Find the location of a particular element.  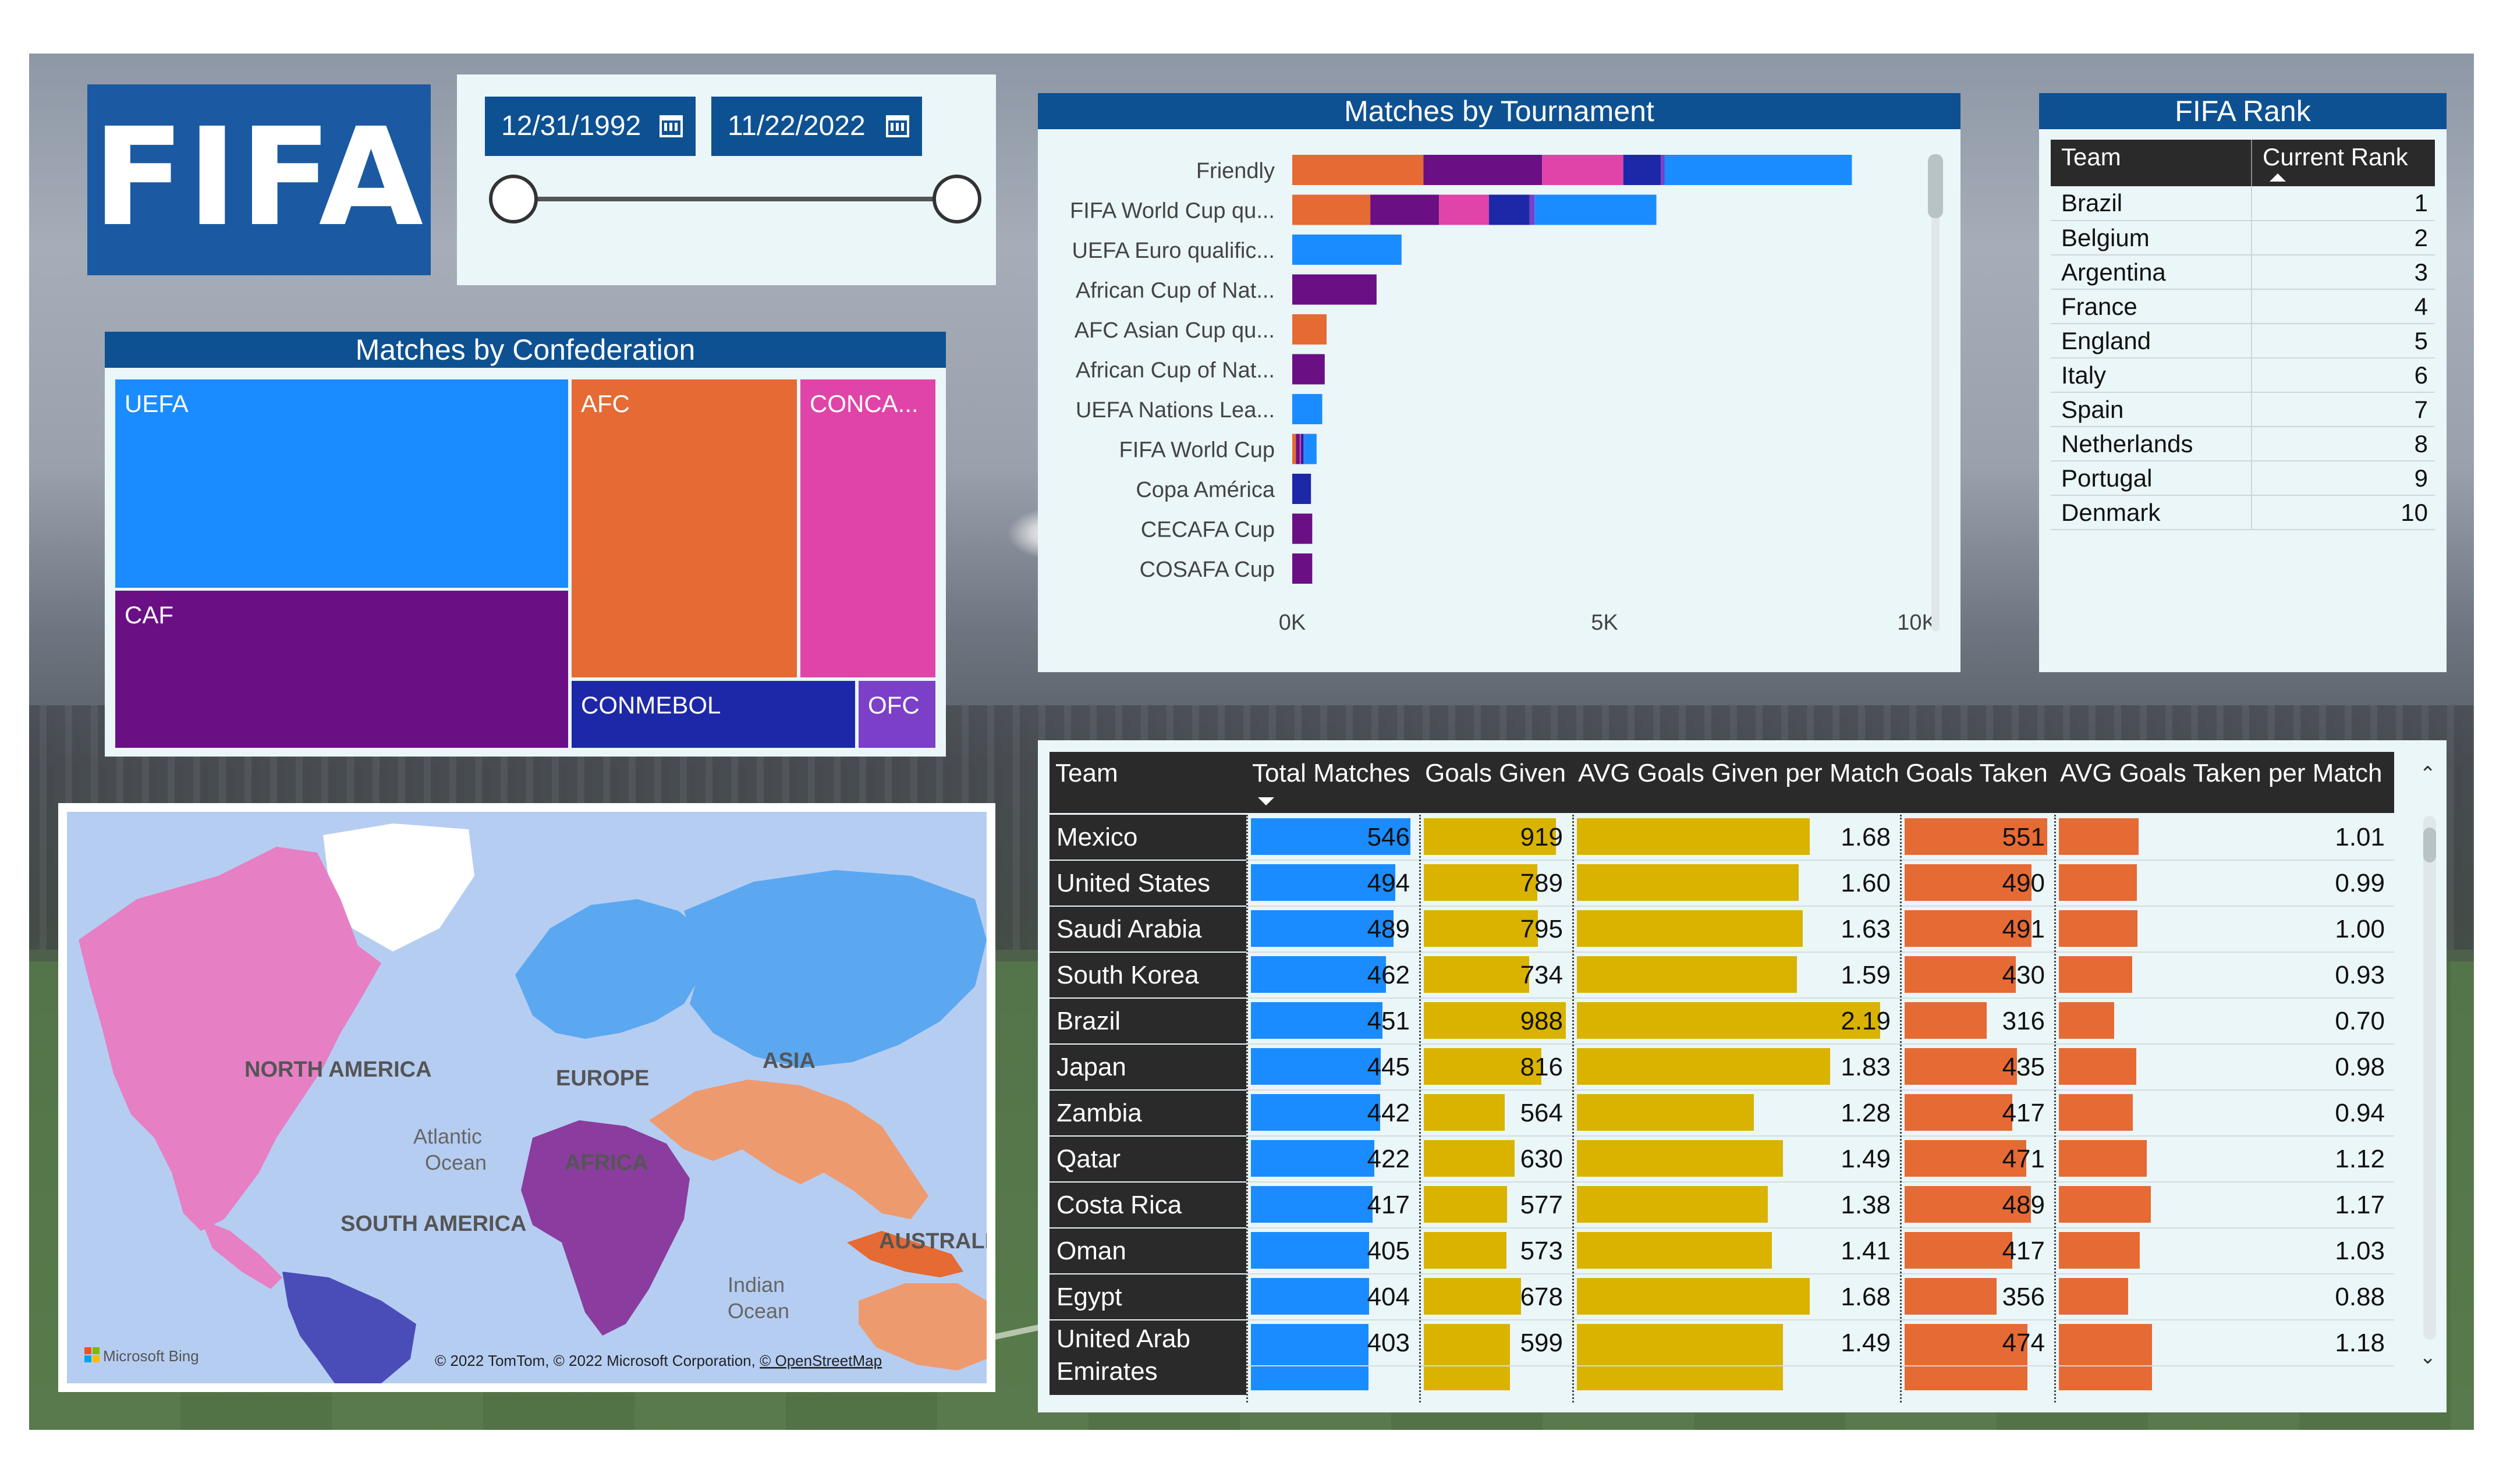

table-row: Japan 445 816 1.83 435 0.98 is located at coordinates (1722, 1068).